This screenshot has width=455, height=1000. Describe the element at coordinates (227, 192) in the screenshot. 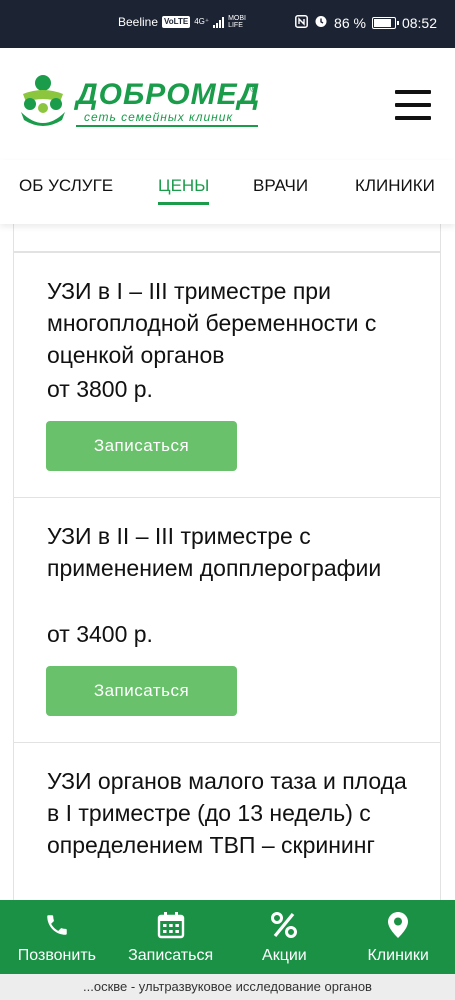

I see `section-tabs: ОБ УСЛУГЕ ЦЕНЫ ВРАЧИ КЛИНИКИ` at that location.